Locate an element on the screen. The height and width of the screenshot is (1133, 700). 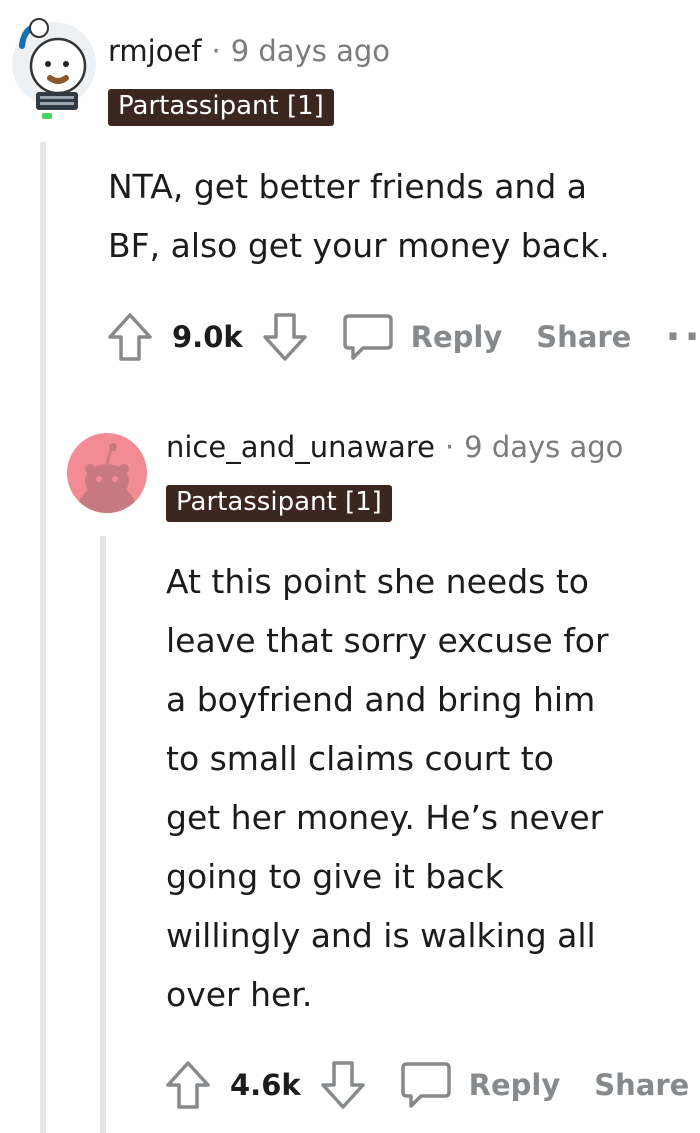
comment-2-header: nice_and_unaware · 9 days ago is located at coordinates (394, 447).